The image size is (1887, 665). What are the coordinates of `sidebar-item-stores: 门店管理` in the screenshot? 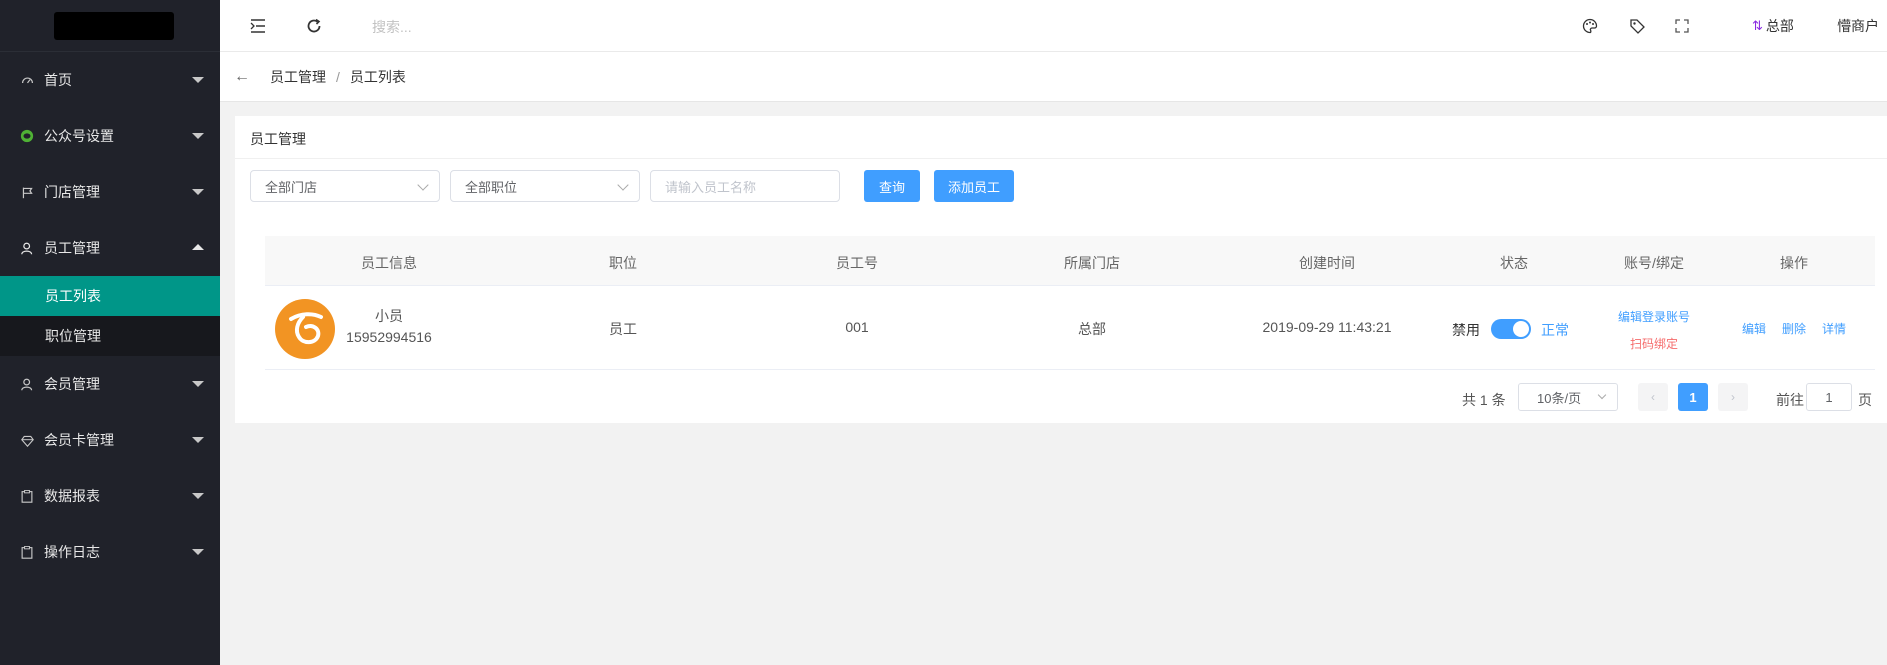 It's located at (110, 192).